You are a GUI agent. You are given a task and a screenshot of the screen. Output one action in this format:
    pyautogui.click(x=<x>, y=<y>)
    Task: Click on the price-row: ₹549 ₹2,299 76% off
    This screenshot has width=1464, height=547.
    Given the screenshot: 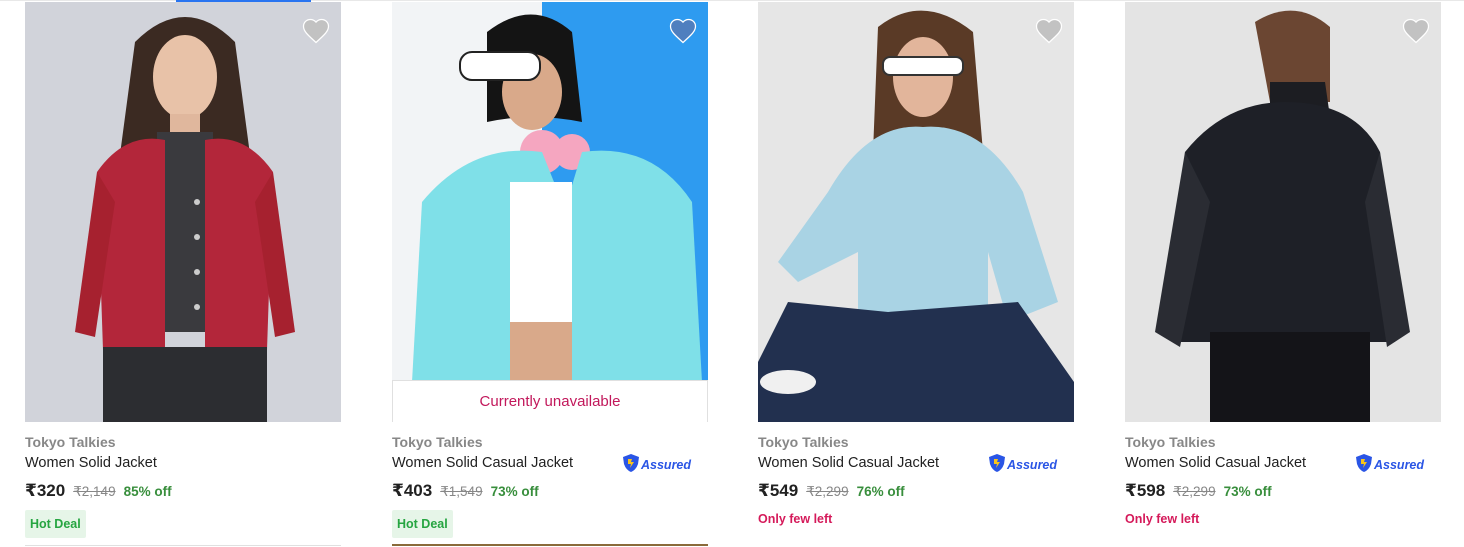 What is the action you would take?
    pyautogui.click(x=831, y=491)
    